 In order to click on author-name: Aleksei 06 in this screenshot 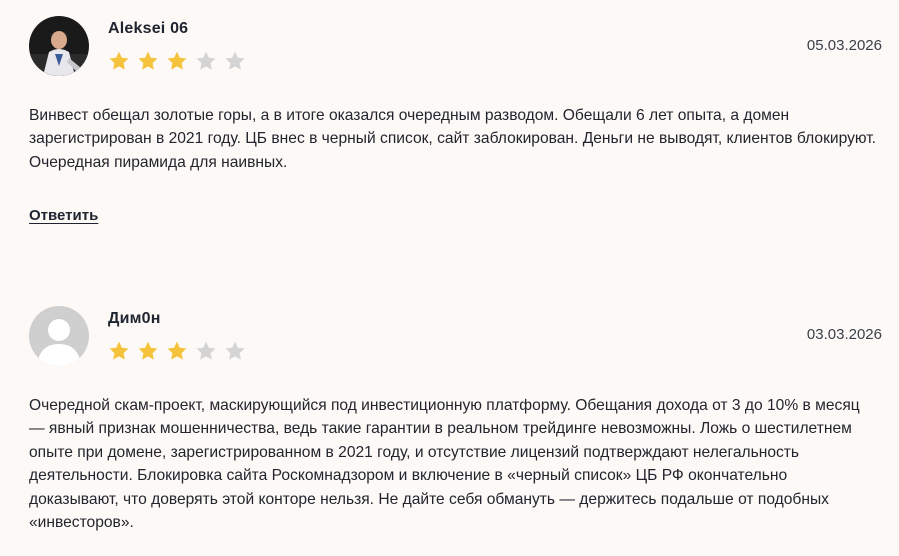, I will do `click(148, 28)`.